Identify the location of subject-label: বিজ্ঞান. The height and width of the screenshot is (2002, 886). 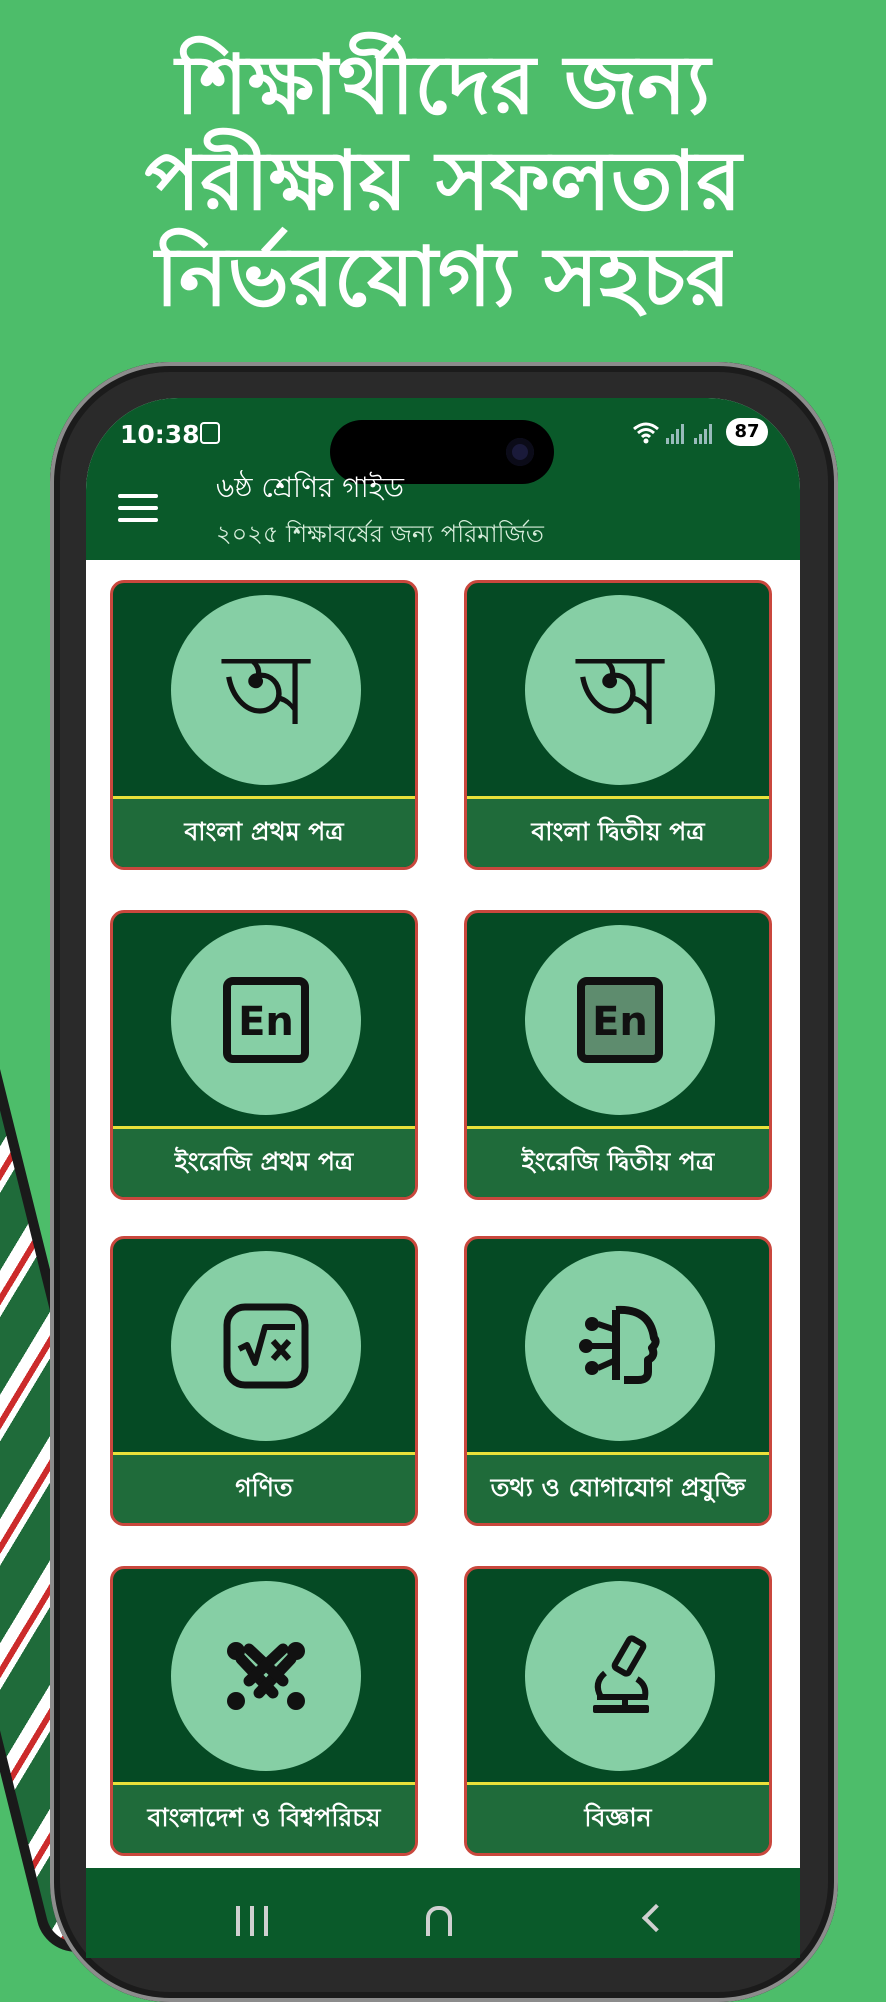
(618, 1817).